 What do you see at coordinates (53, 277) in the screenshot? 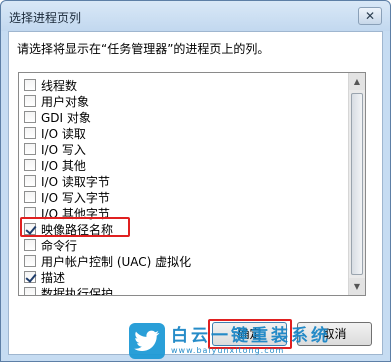
I see `list-item-label: 描述` at bounding box center [53, 277].